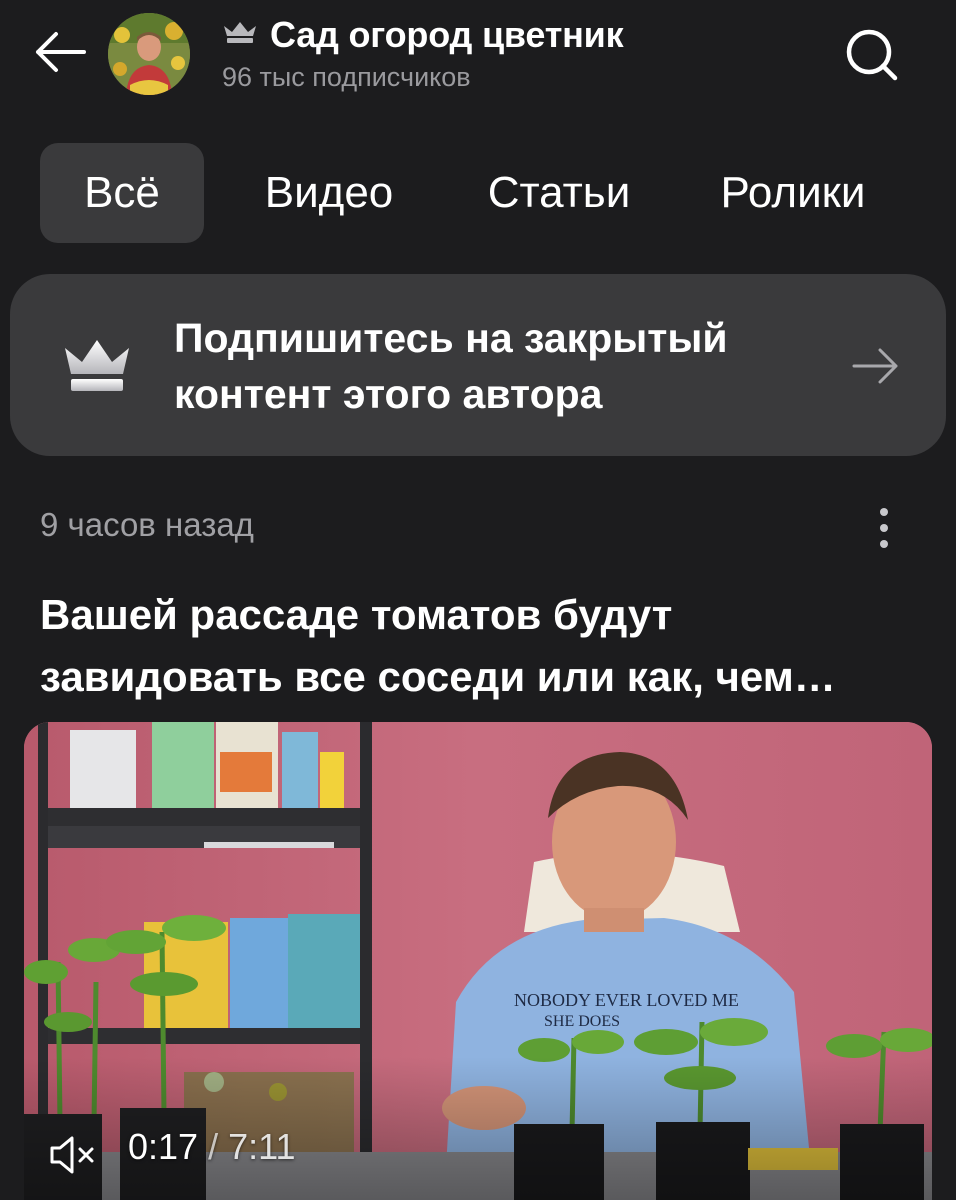 The height and width of the screenshot is (1200, 956). Describe the element at coordinates (262, 1146) in the screenshot. I see `video-duration: 7:11` at that location.